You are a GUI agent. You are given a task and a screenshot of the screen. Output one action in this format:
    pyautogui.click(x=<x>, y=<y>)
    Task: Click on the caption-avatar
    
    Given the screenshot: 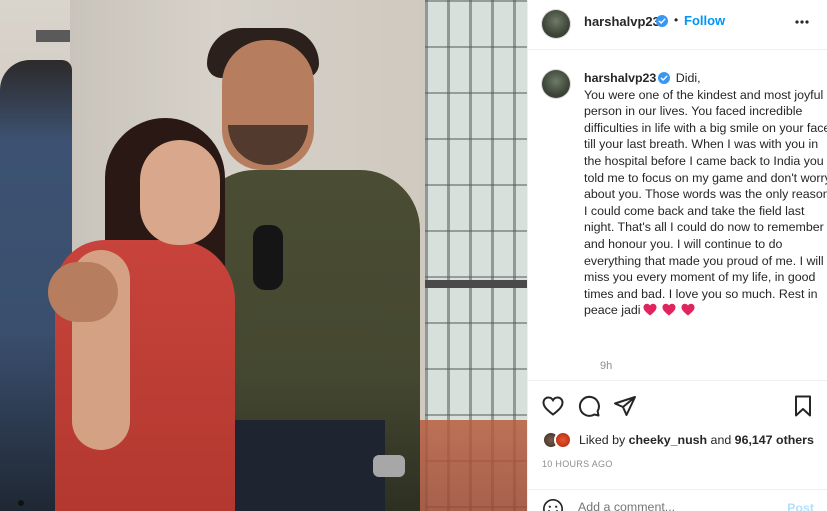 What is the action you would take?
    pyautogui.click(x=556, y=84)
    